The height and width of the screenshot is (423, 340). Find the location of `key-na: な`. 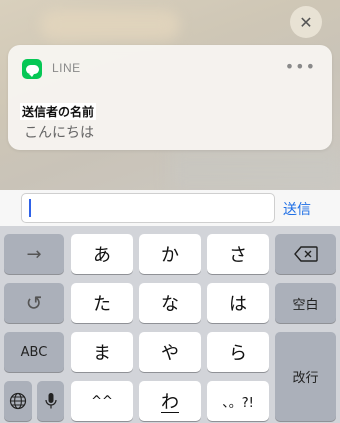

key-na: な is located at coordinates (170, 303).